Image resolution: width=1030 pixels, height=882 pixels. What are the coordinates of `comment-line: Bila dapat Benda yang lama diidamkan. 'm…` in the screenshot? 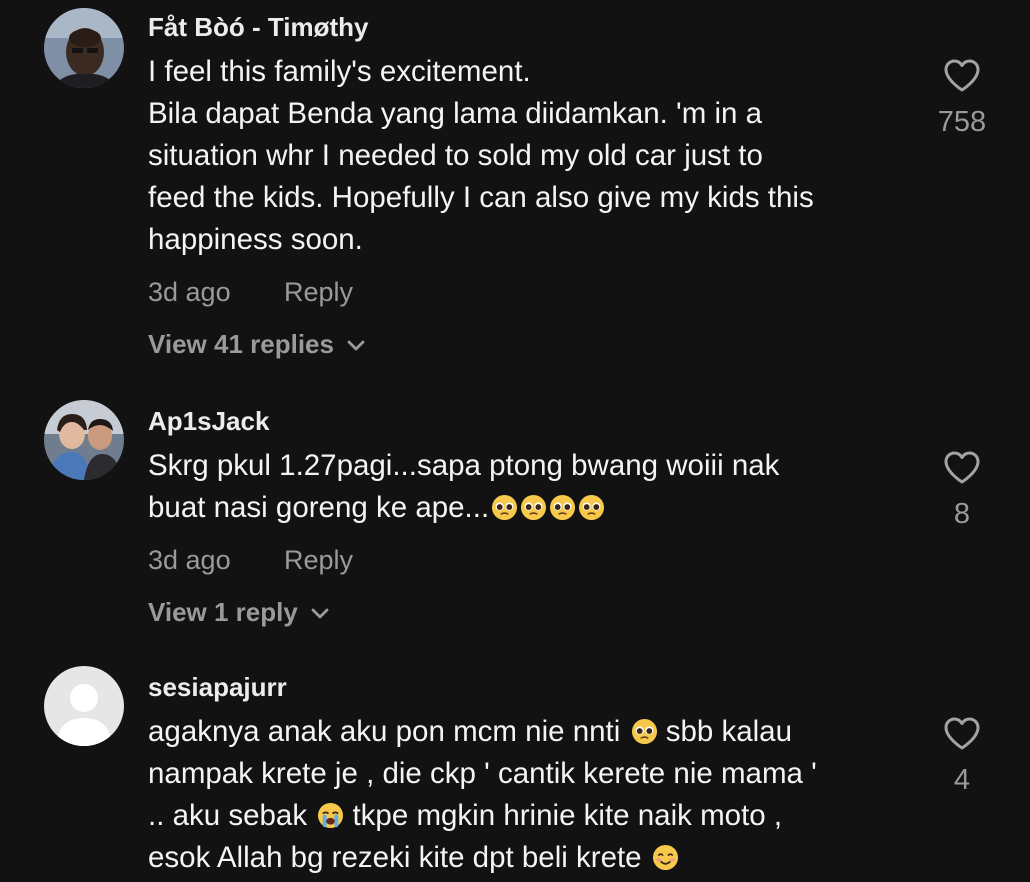 It's located at (455, 113).